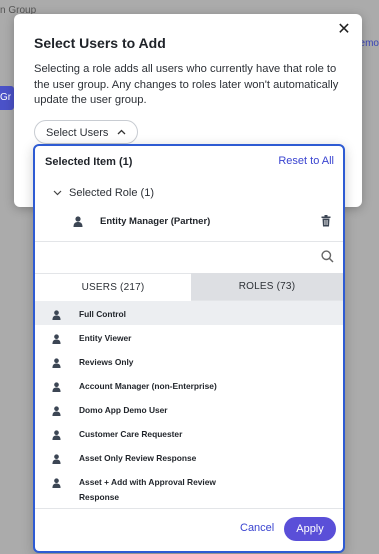  What do you see at coordinates (344, 30) in the screenshot?
I see `close-icon: ✕` at bounding box center [344, 30].